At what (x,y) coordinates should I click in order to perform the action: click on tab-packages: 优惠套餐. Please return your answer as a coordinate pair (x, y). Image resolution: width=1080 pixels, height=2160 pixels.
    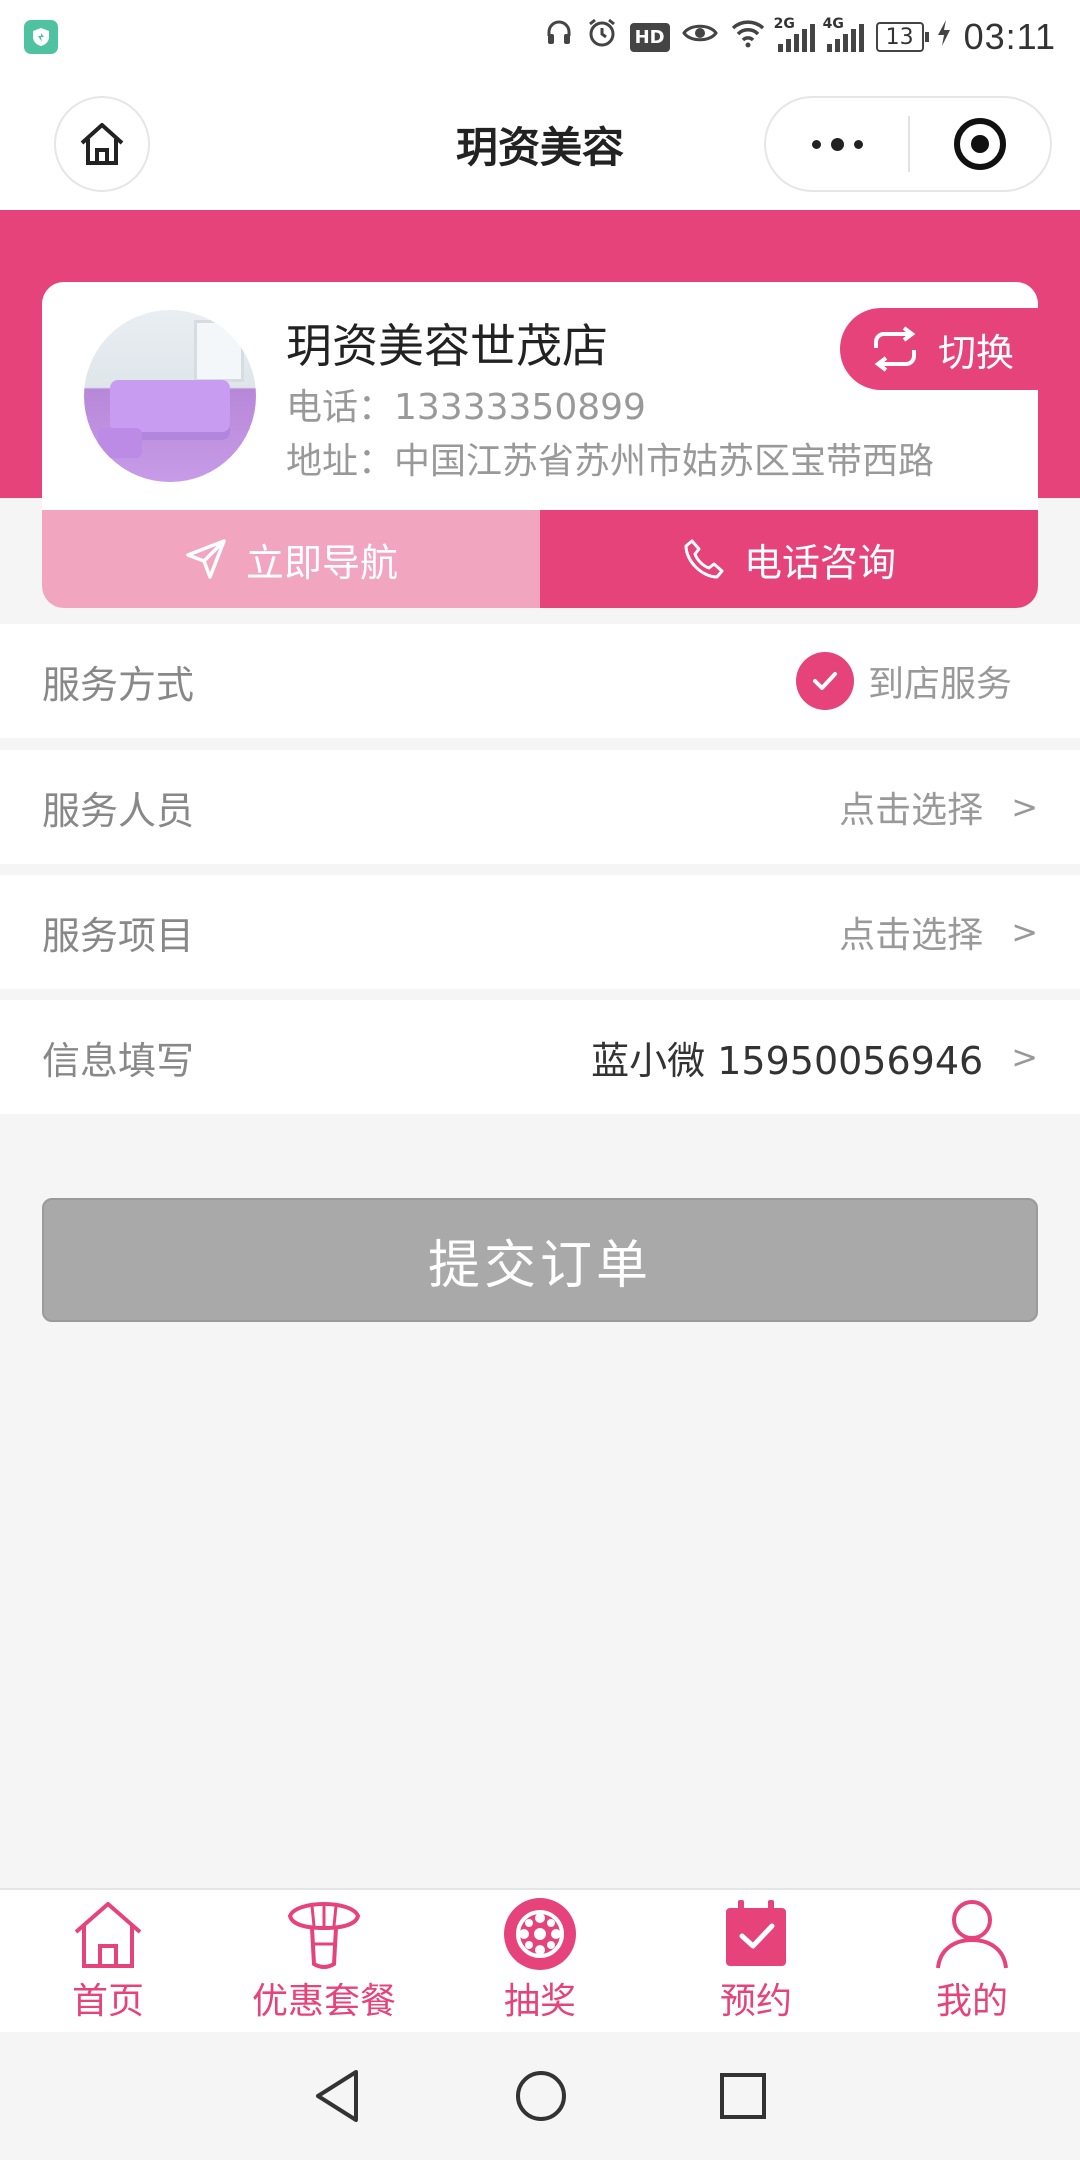
    Looking at the image, I should click on (324, 1961).